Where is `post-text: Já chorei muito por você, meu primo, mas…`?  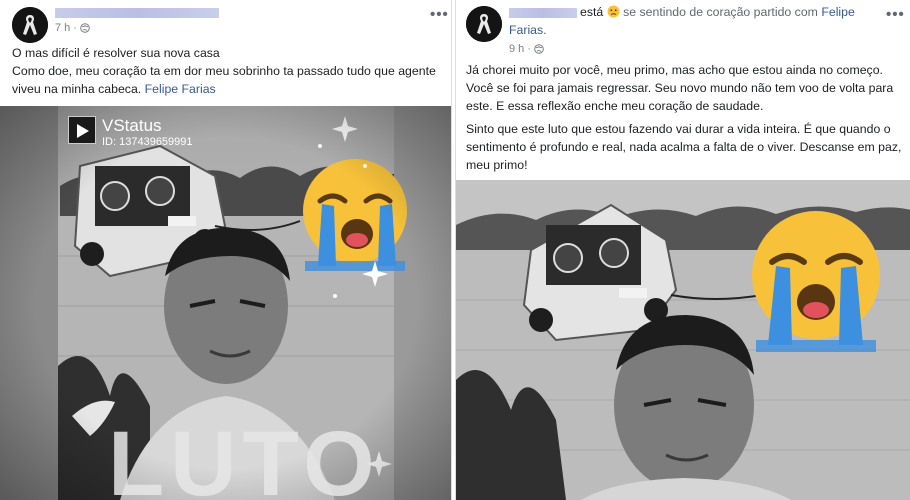 post-text: Já chorei muito por você, meu primo, mas… is located at coordinates (686, 118).